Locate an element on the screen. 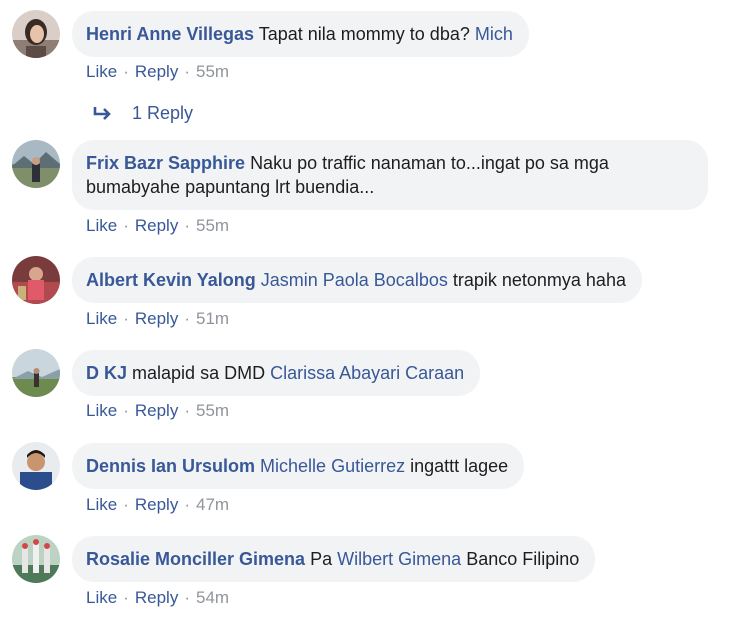 This screenshot has height=624, width=750. comment-author: Rosalie Monciller Gimena is located at coordinates (195, 559).